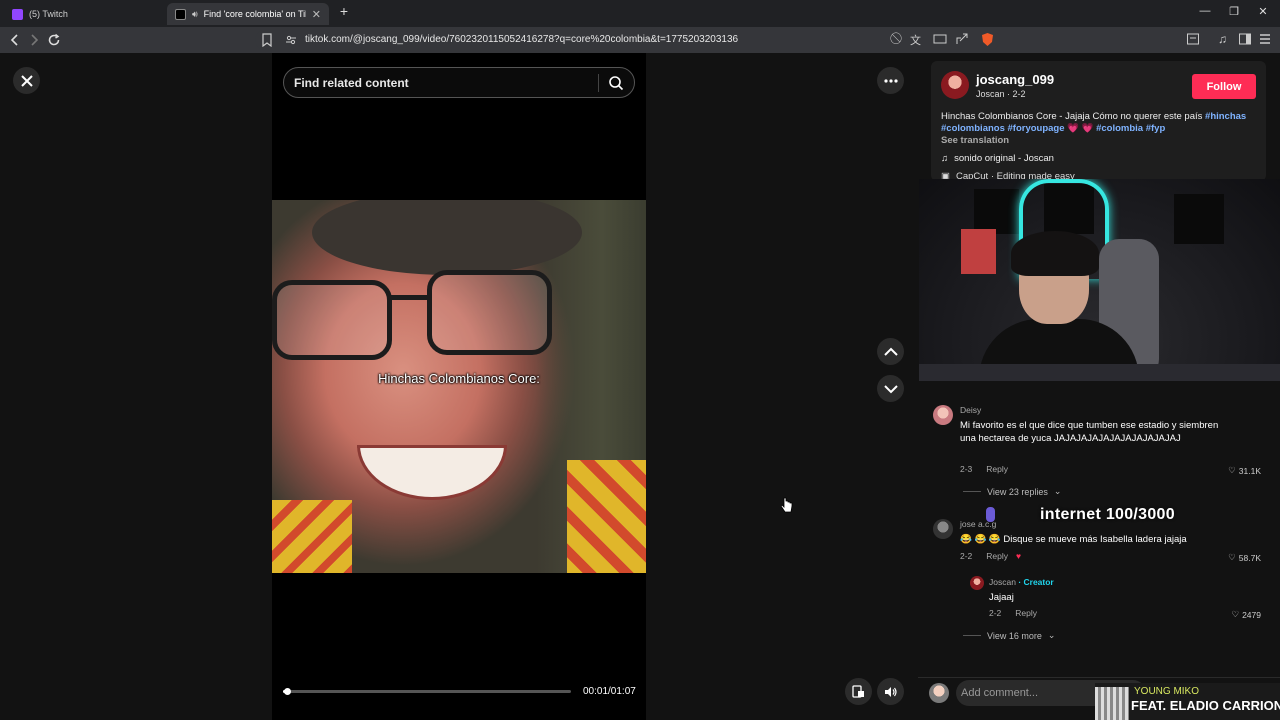 This screenshot has height=720, width=1280. I want to click on search-icon, so click(616, 83).